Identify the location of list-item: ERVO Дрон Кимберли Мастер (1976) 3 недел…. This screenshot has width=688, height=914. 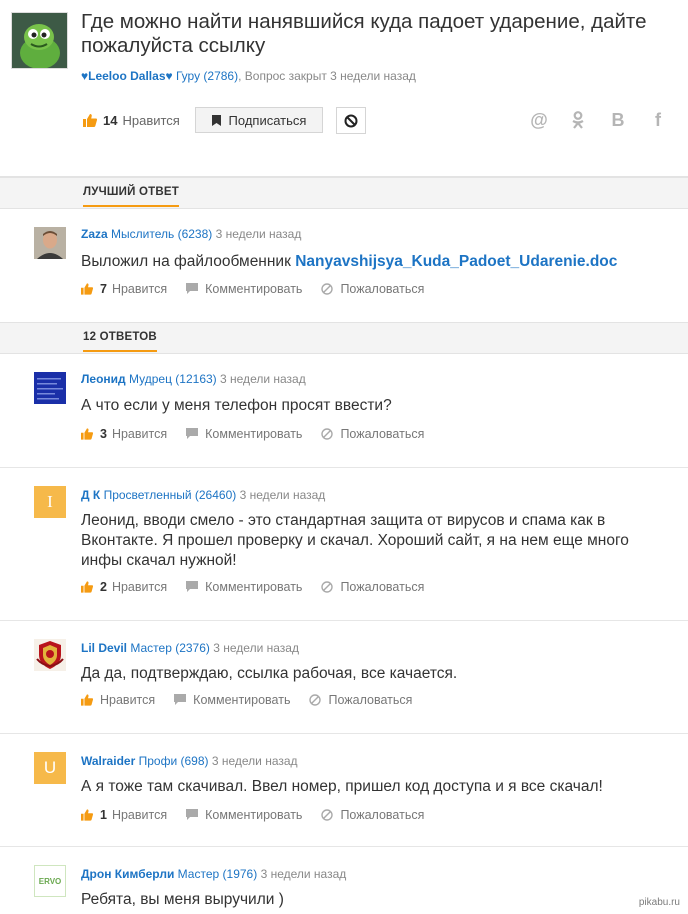
(344, 880).